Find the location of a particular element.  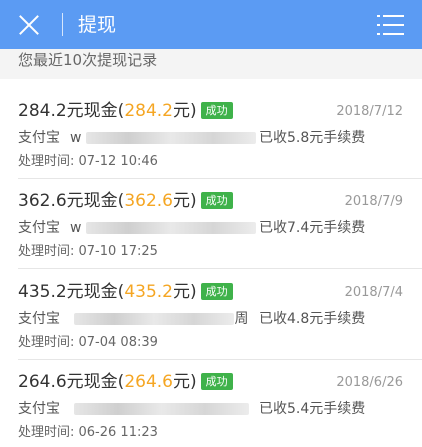

fee-text: 已收4.8元手续费 is located at coordinates (312, 319).